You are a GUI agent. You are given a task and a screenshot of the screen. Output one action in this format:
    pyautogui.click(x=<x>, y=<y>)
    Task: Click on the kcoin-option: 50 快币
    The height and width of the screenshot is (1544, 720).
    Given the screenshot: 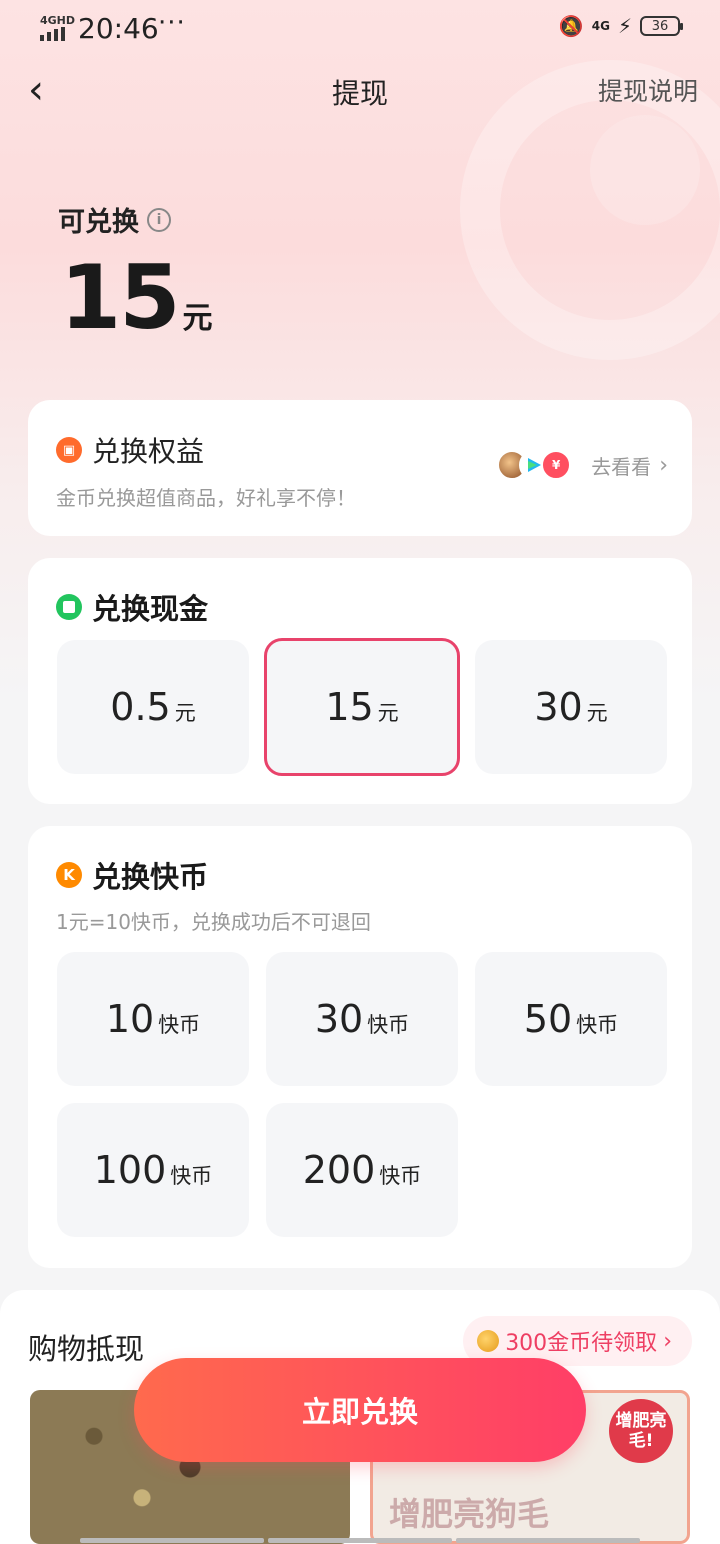 What is the action you would take?
    pyautogui.click(x=571, y=1019)
    